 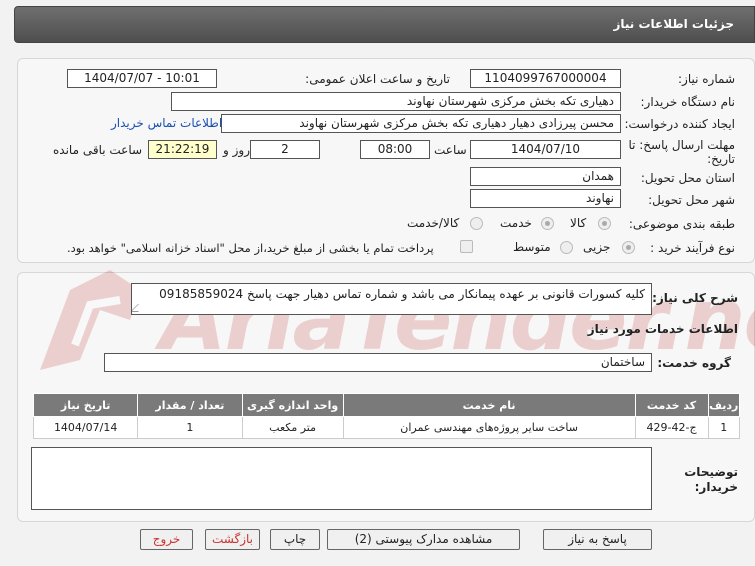 I want to click on need-number-label: شماره نیاز:, so click(x=706, y=79).